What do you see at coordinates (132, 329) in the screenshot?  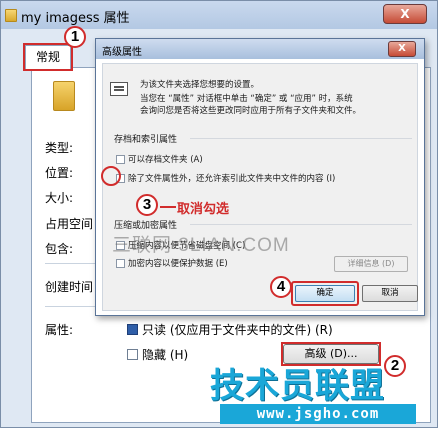 I see `readonly-checkbox` at bounding box center [132, 329].